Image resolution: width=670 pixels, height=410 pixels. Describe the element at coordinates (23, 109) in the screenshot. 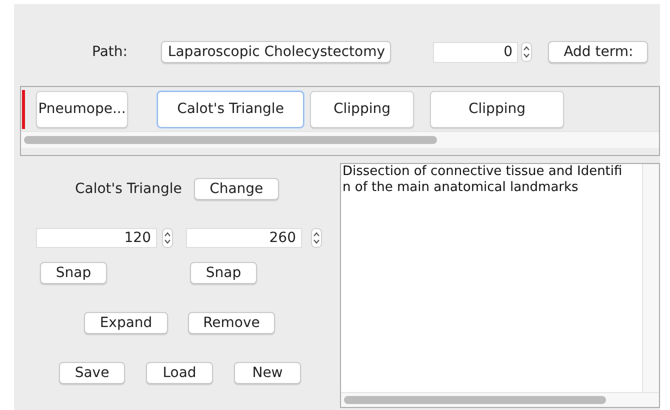

I see `timeline-cursor` at that location.